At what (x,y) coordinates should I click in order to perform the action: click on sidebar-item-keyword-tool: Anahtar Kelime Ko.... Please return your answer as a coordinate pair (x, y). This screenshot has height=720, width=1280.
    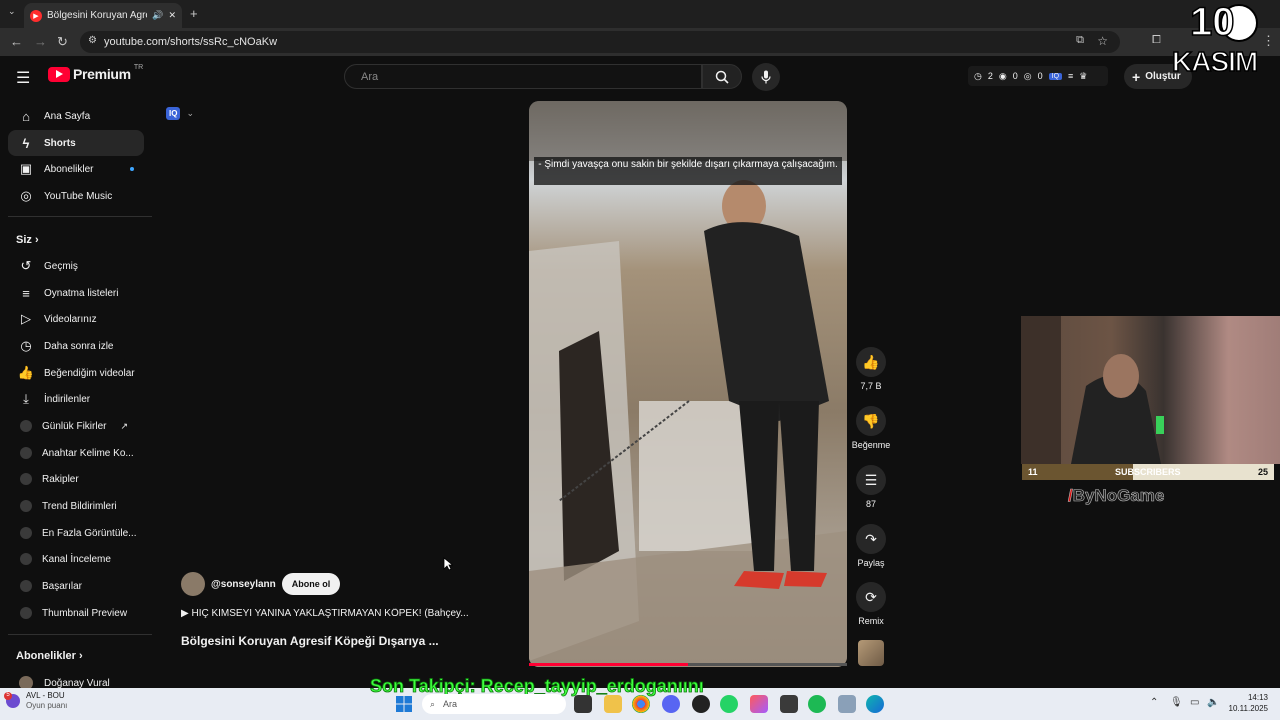
    Looking at the image, I should click on (76, 453).